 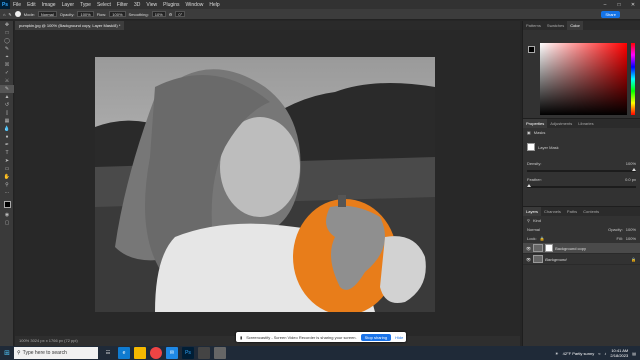 What do you see at coordinates (633, 79) in the screenshot?
I see `hue-slider` at bounding box center [633, 79].